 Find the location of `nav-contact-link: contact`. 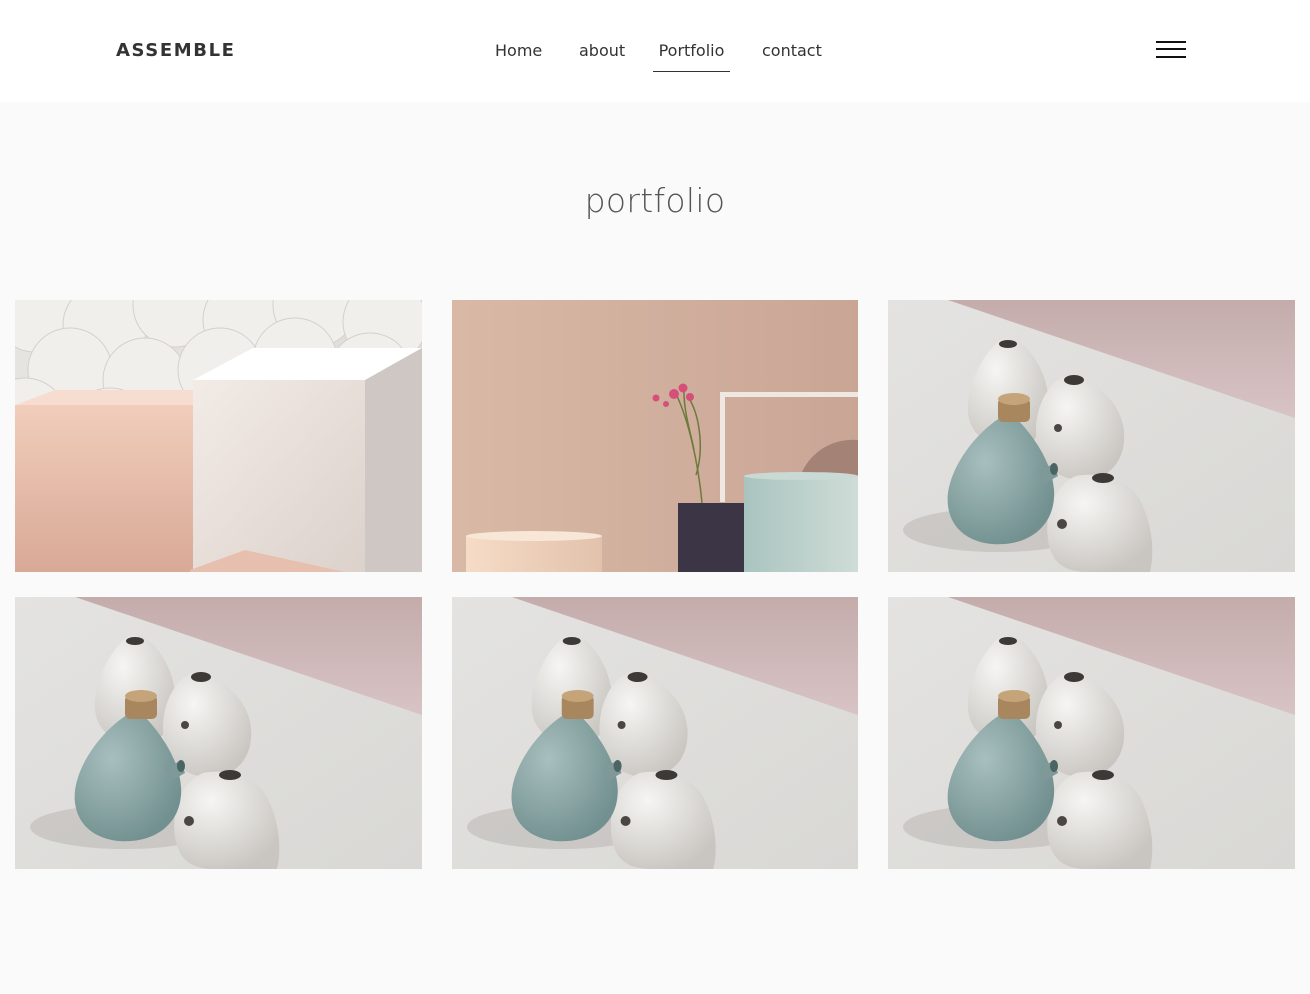

nav-contact-link: contact is located at coordinates (792, 51).